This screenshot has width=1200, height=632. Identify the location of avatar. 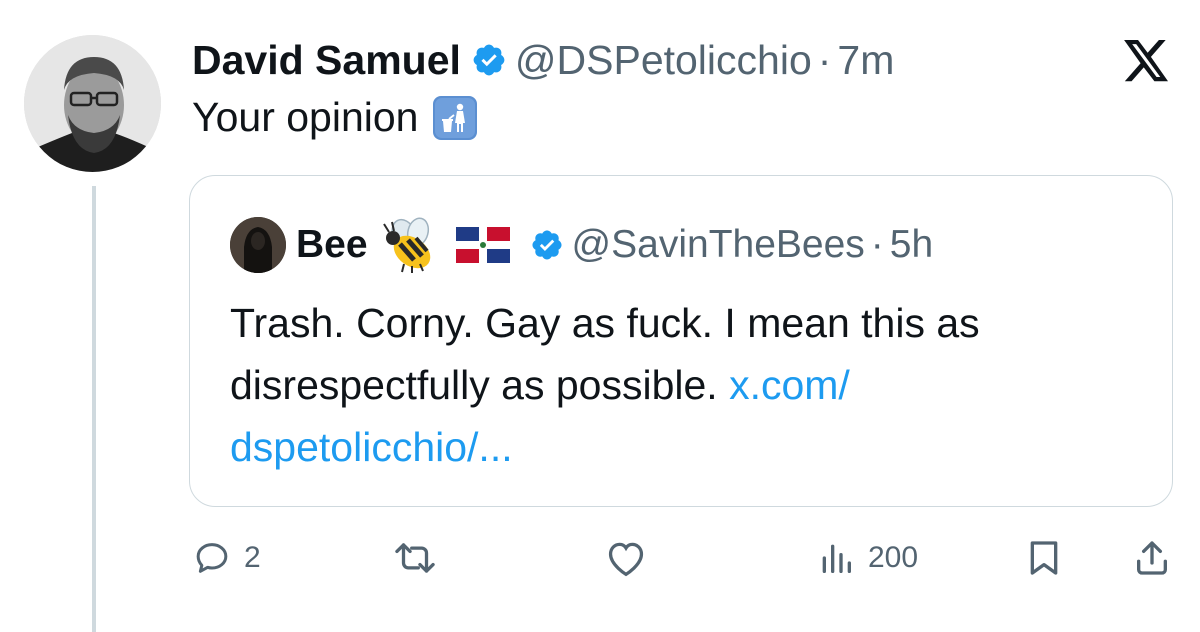
(92, 103).